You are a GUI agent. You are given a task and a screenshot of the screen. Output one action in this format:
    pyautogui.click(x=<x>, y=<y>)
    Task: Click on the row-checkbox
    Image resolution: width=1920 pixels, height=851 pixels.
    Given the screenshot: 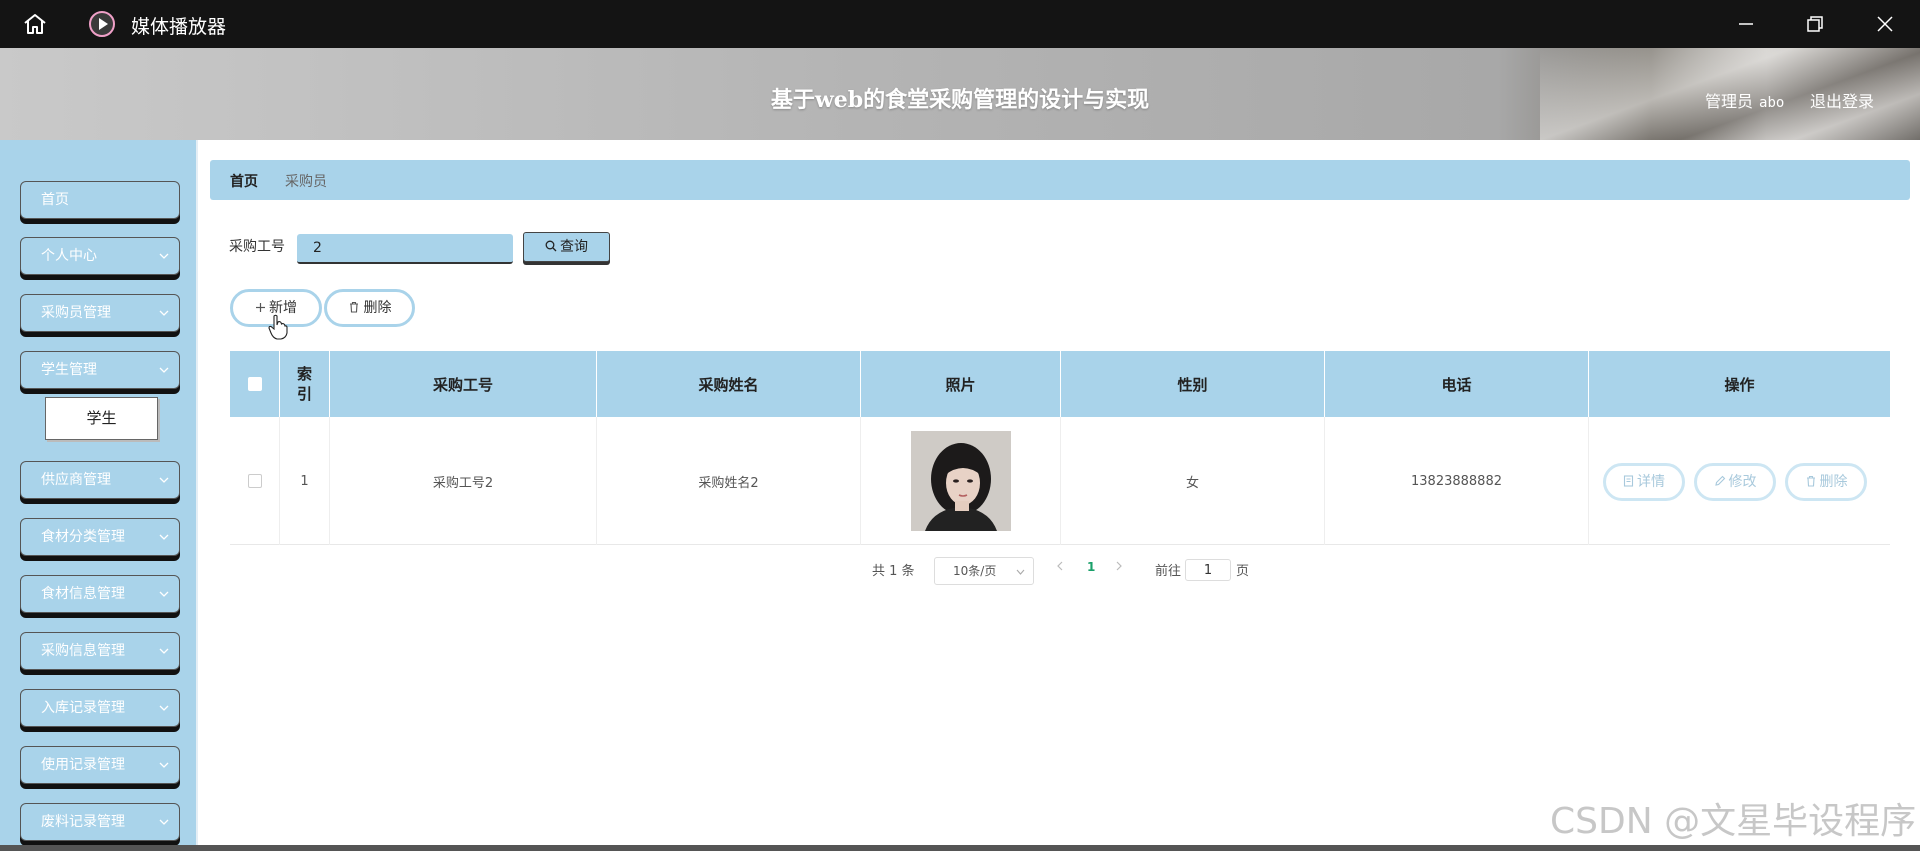 What is the action you would take?
    pyautogui.click(x=254, y=481)
    